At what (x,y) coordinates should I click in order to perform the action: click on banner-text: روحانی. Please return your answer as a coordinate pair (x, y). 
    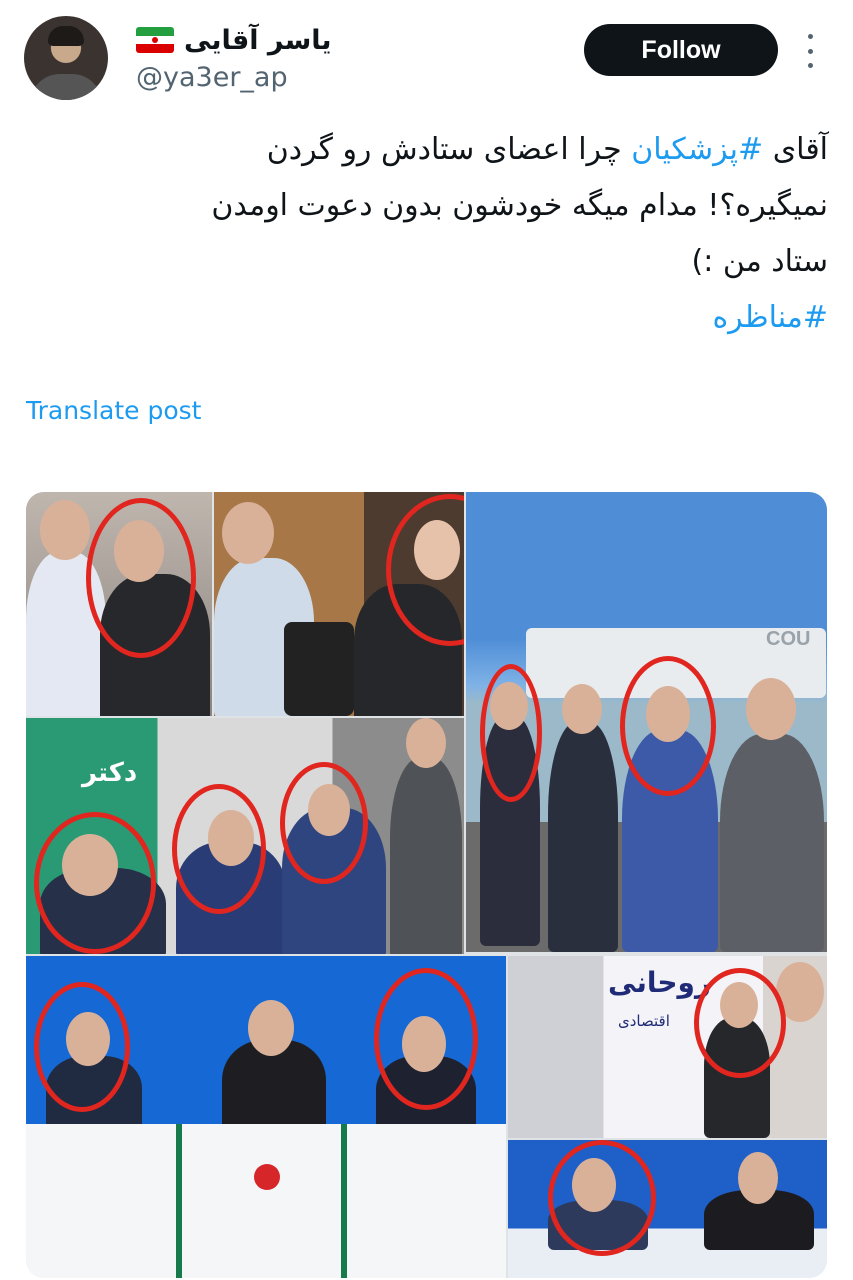
    Looking at the image, I should click on (660, 982).